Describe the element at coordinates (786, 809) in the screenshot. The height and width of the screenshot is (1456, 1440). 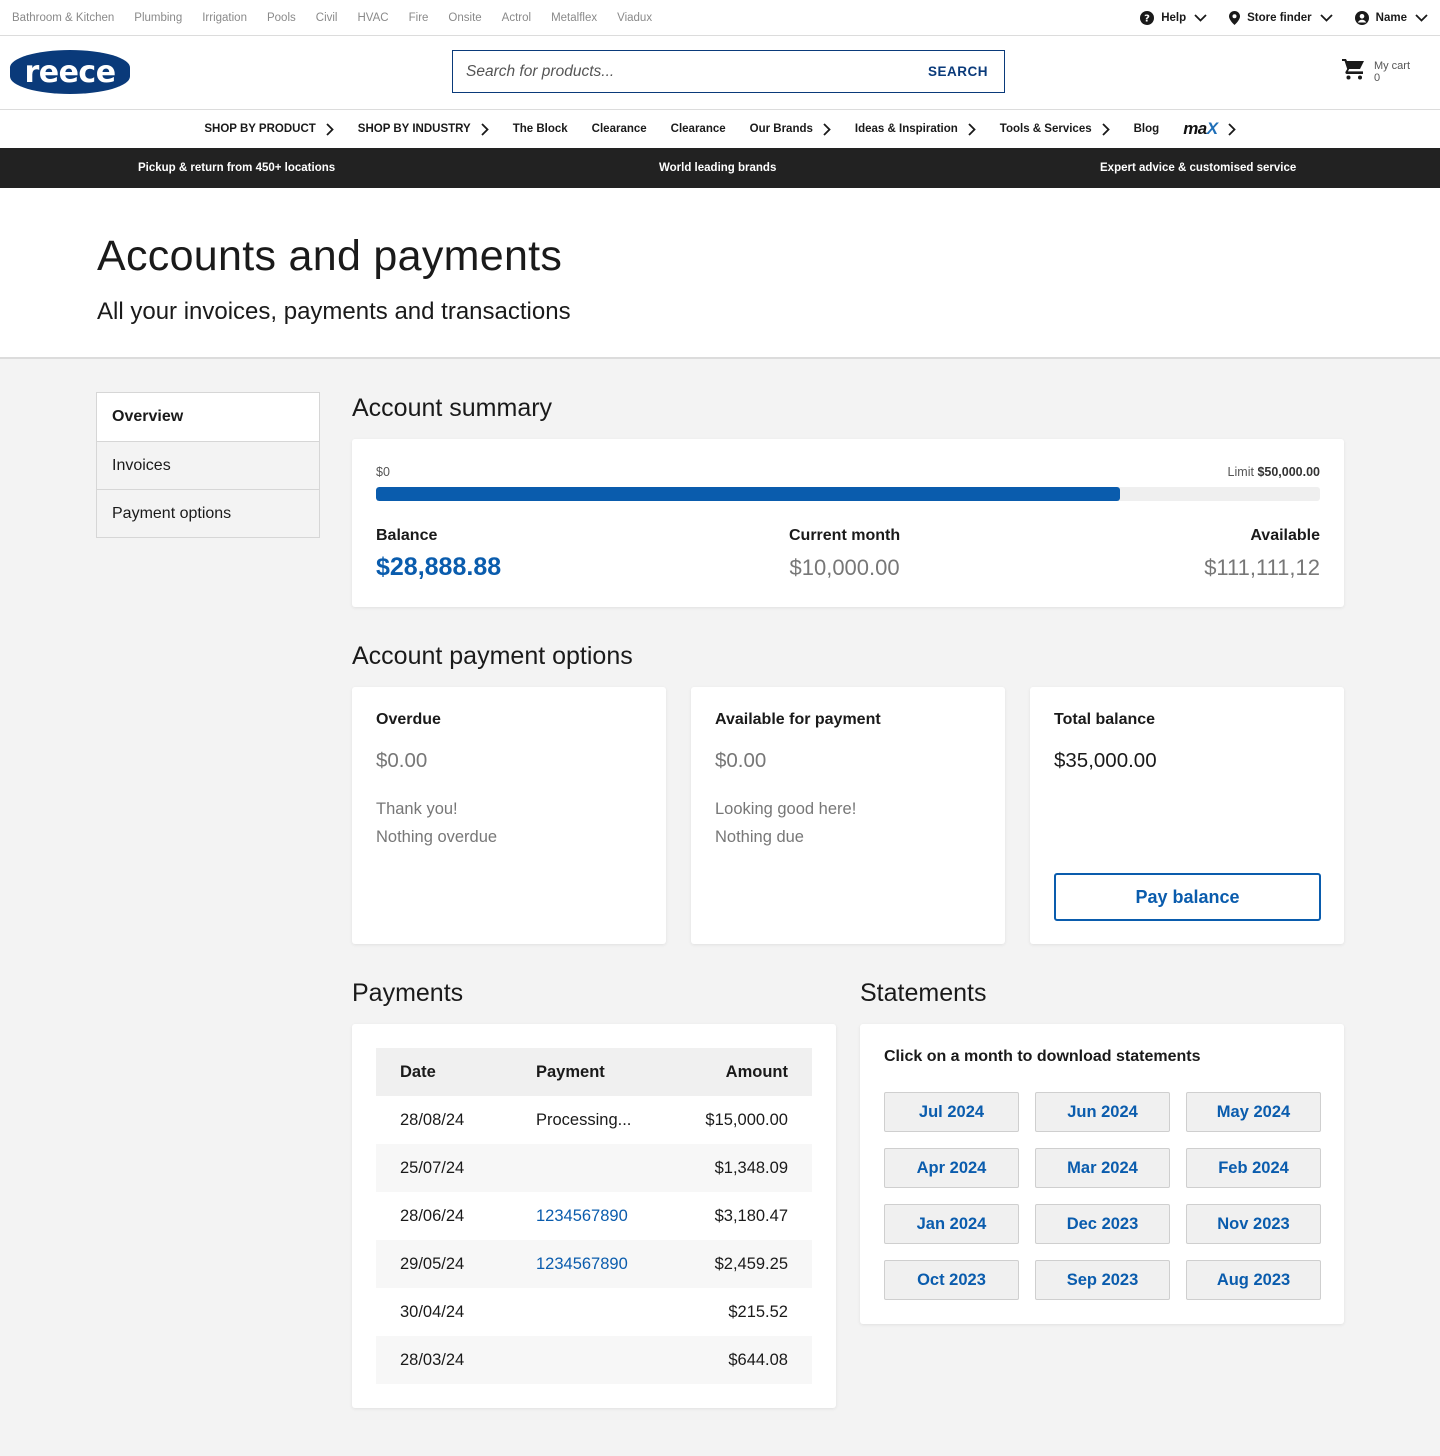
I see `available-message-line: Looking good here!` at that location.